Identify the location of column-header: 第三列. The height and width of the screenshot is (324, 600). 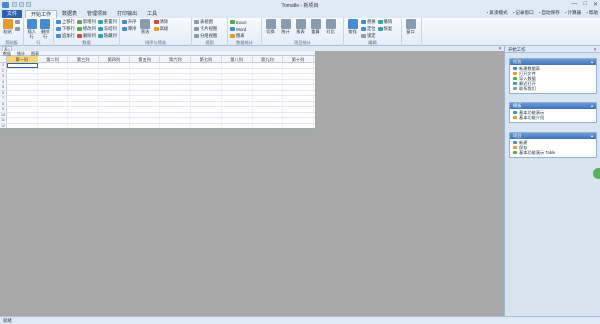
(84, 59).